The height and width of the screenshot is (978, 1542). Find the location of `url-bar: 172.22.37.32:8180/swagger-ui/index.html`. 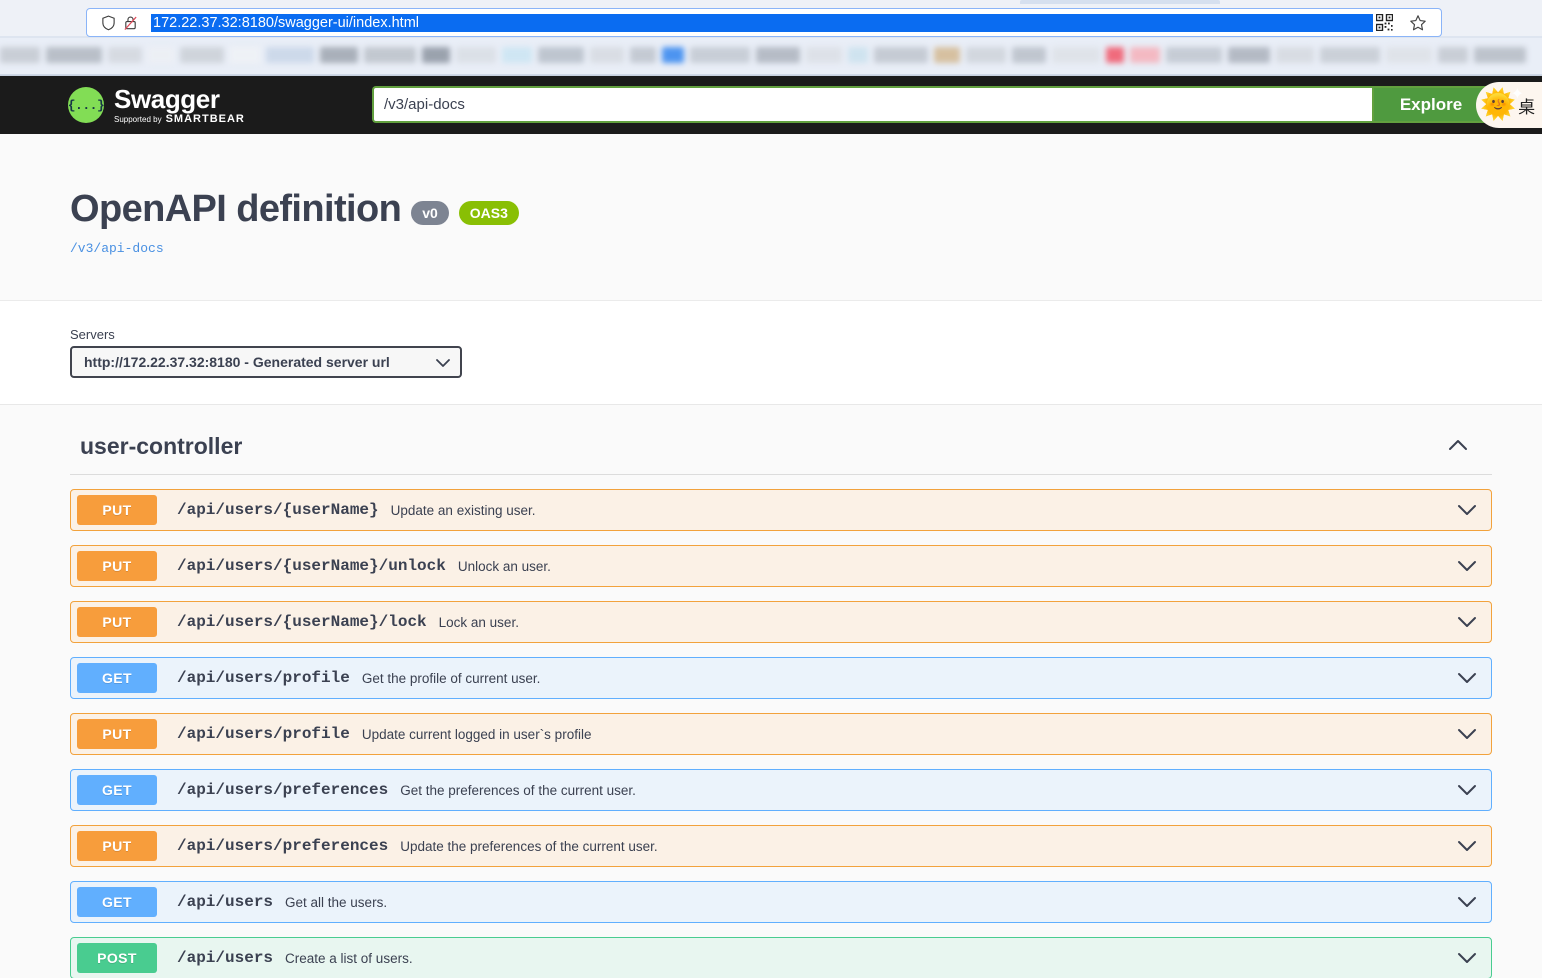

url-bar: 172.22.37.32:8180/swagger-ui/index.html is located at coordinates (764, 22).